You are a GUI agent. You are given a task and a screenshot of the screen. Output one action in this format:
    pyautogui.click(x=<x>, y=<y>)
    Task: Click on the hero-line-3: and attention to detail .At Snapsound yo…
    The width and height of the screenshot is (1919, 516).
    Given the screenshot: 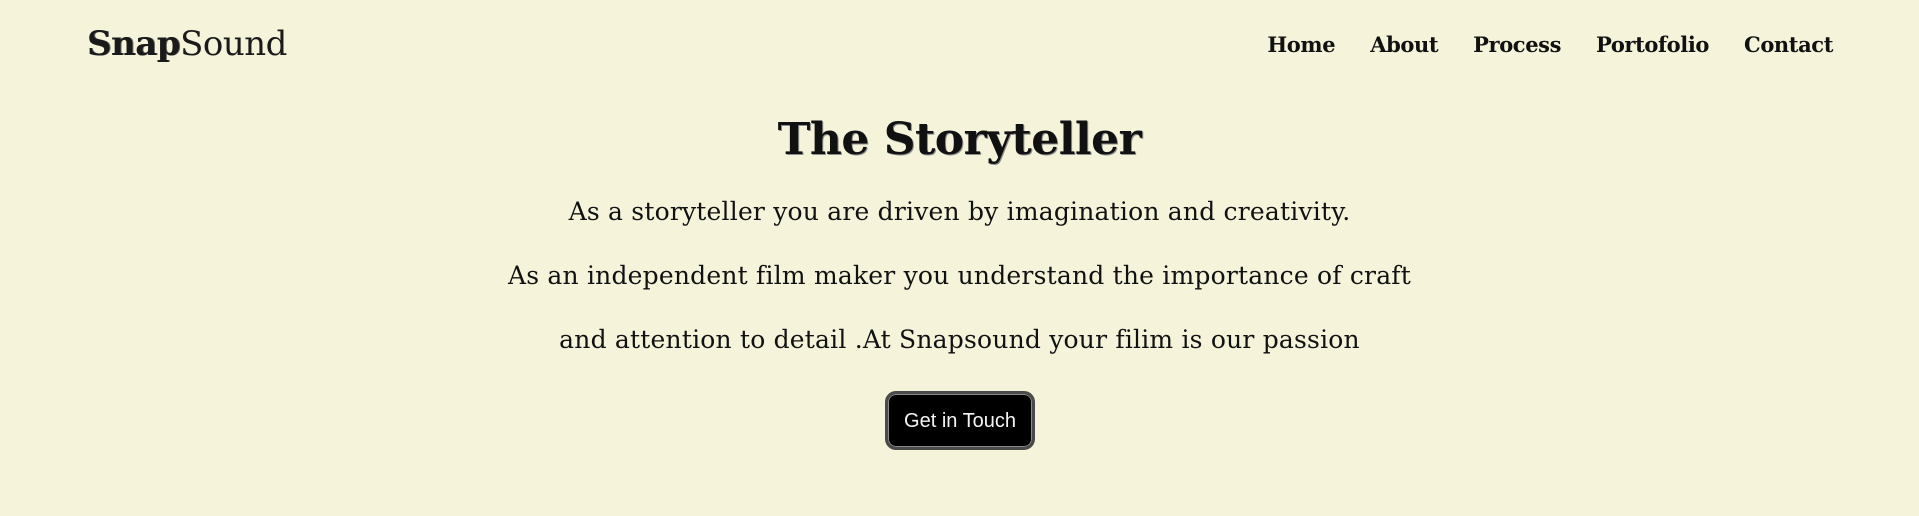 What is the action you would take?
    pyautogui.click(x=959, y=339)
    